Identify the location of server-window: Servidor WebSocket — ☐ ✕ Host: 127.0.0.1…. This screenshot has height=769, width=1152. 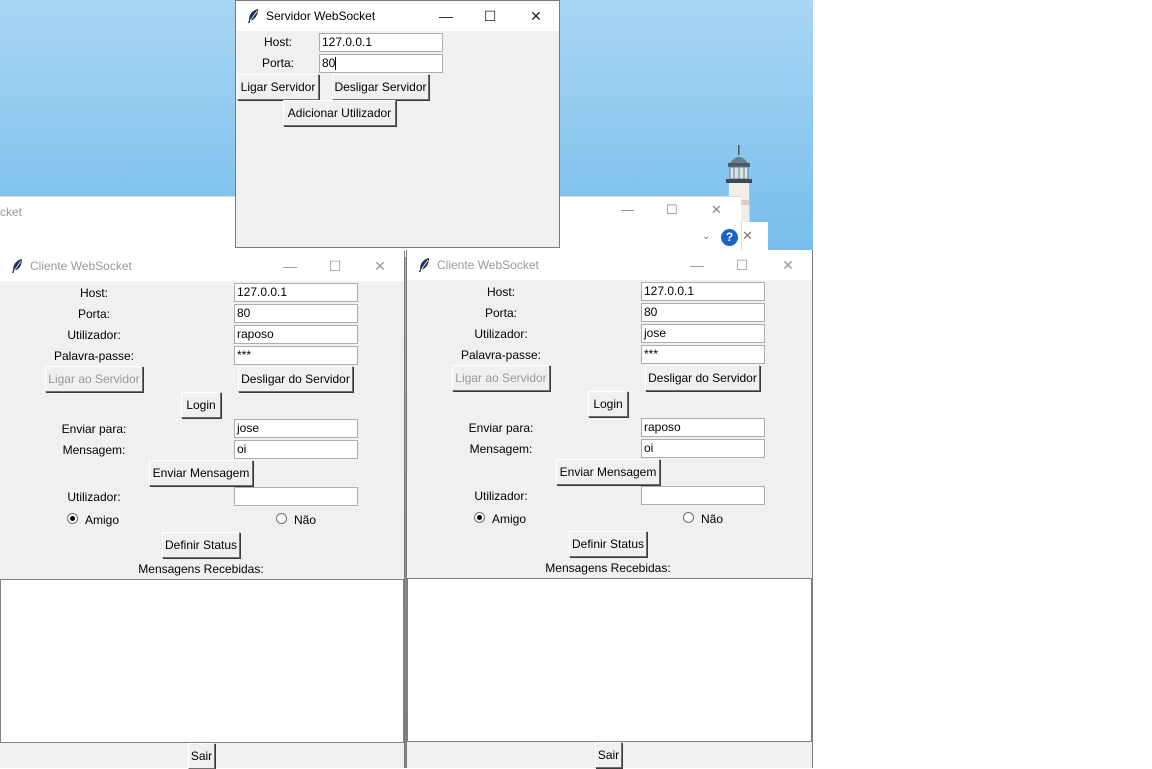
(397, 124).